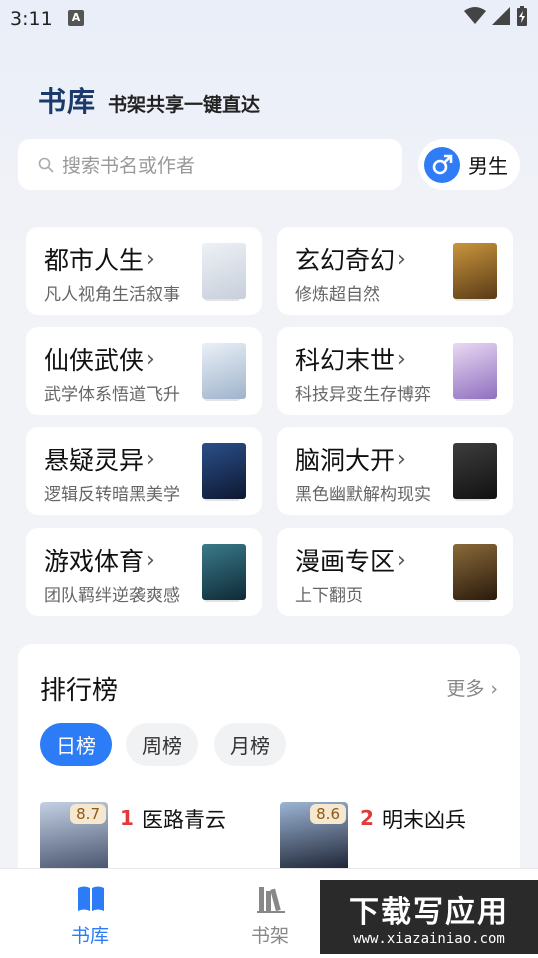 The height and width of the screenshot is (958, 538). I want to click on category-card-gaming-sports: 游戏体育 › 团队羁绊逆袭爽感, so click(144, 572).